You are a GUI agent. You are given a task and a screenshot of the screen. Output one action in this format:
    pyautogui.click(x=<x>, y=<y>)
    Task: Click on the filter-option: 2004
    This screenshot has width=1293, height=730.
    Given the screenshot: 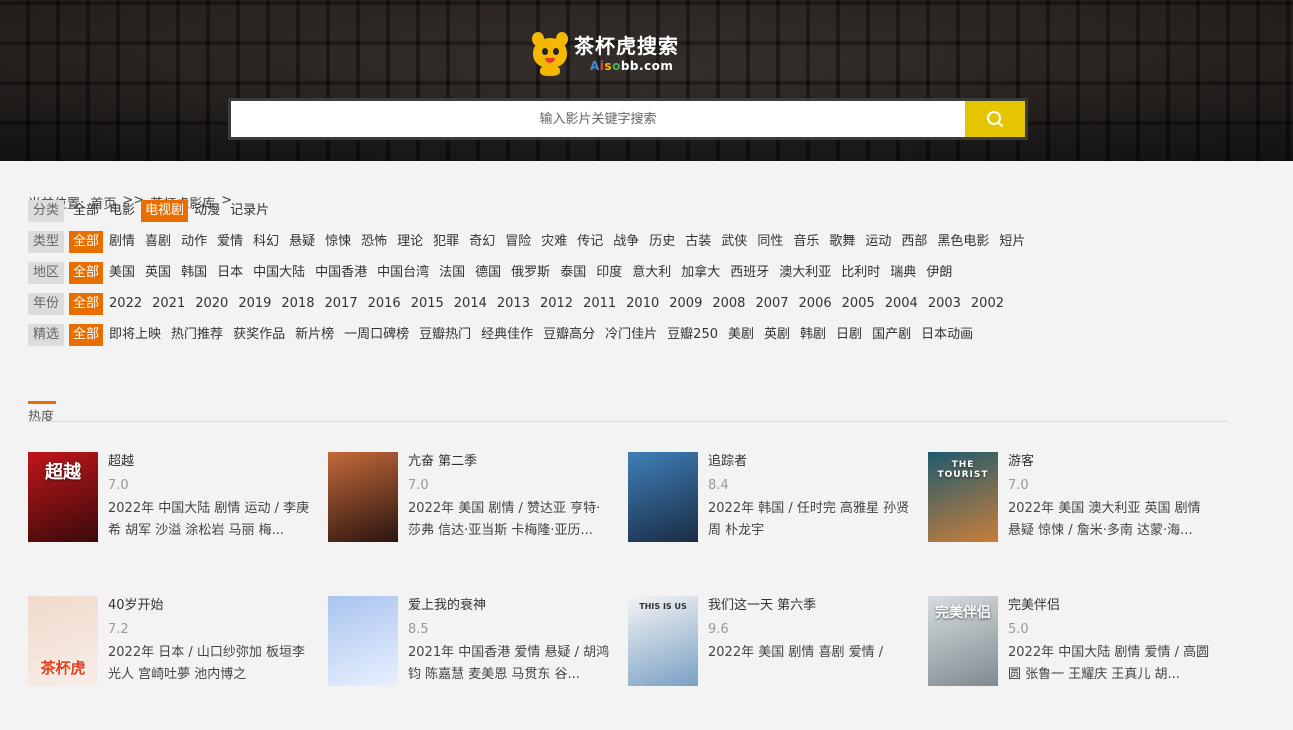 What is the action you would take?
    pyautogui.click(x=901, y=304)
    